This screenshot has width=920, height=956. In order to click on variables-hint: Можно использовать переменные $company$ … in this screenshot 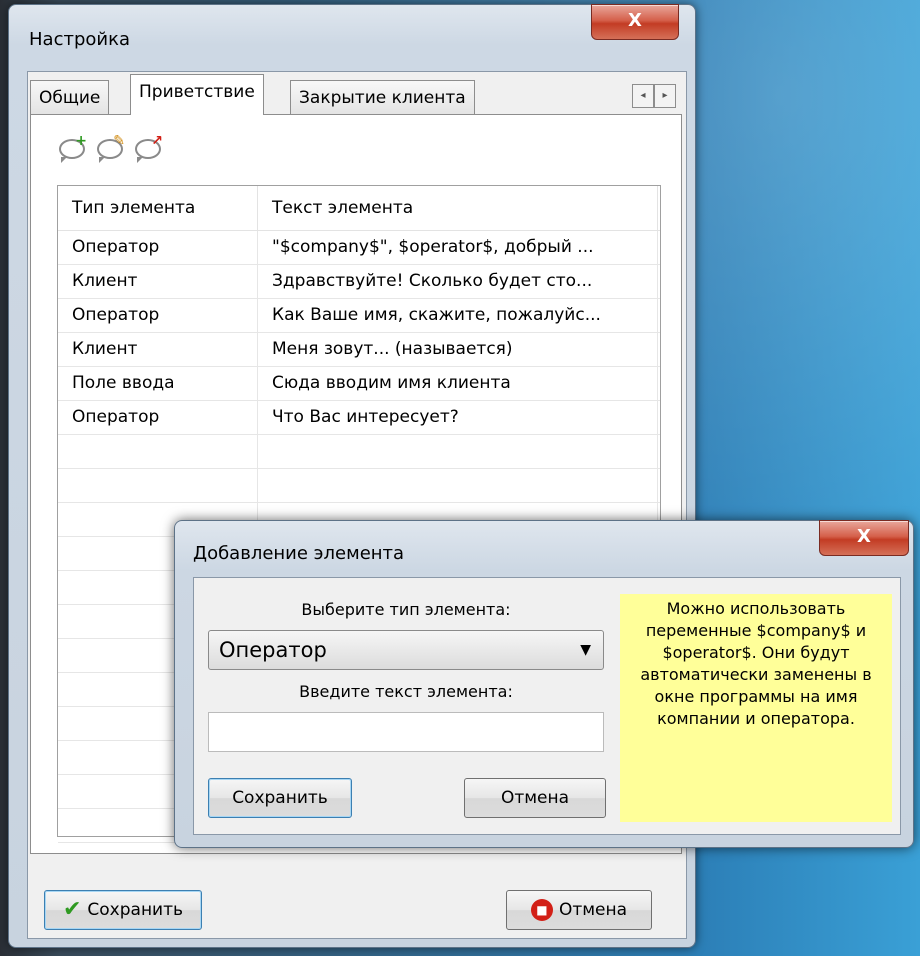, I will do `click(756, 708)`.